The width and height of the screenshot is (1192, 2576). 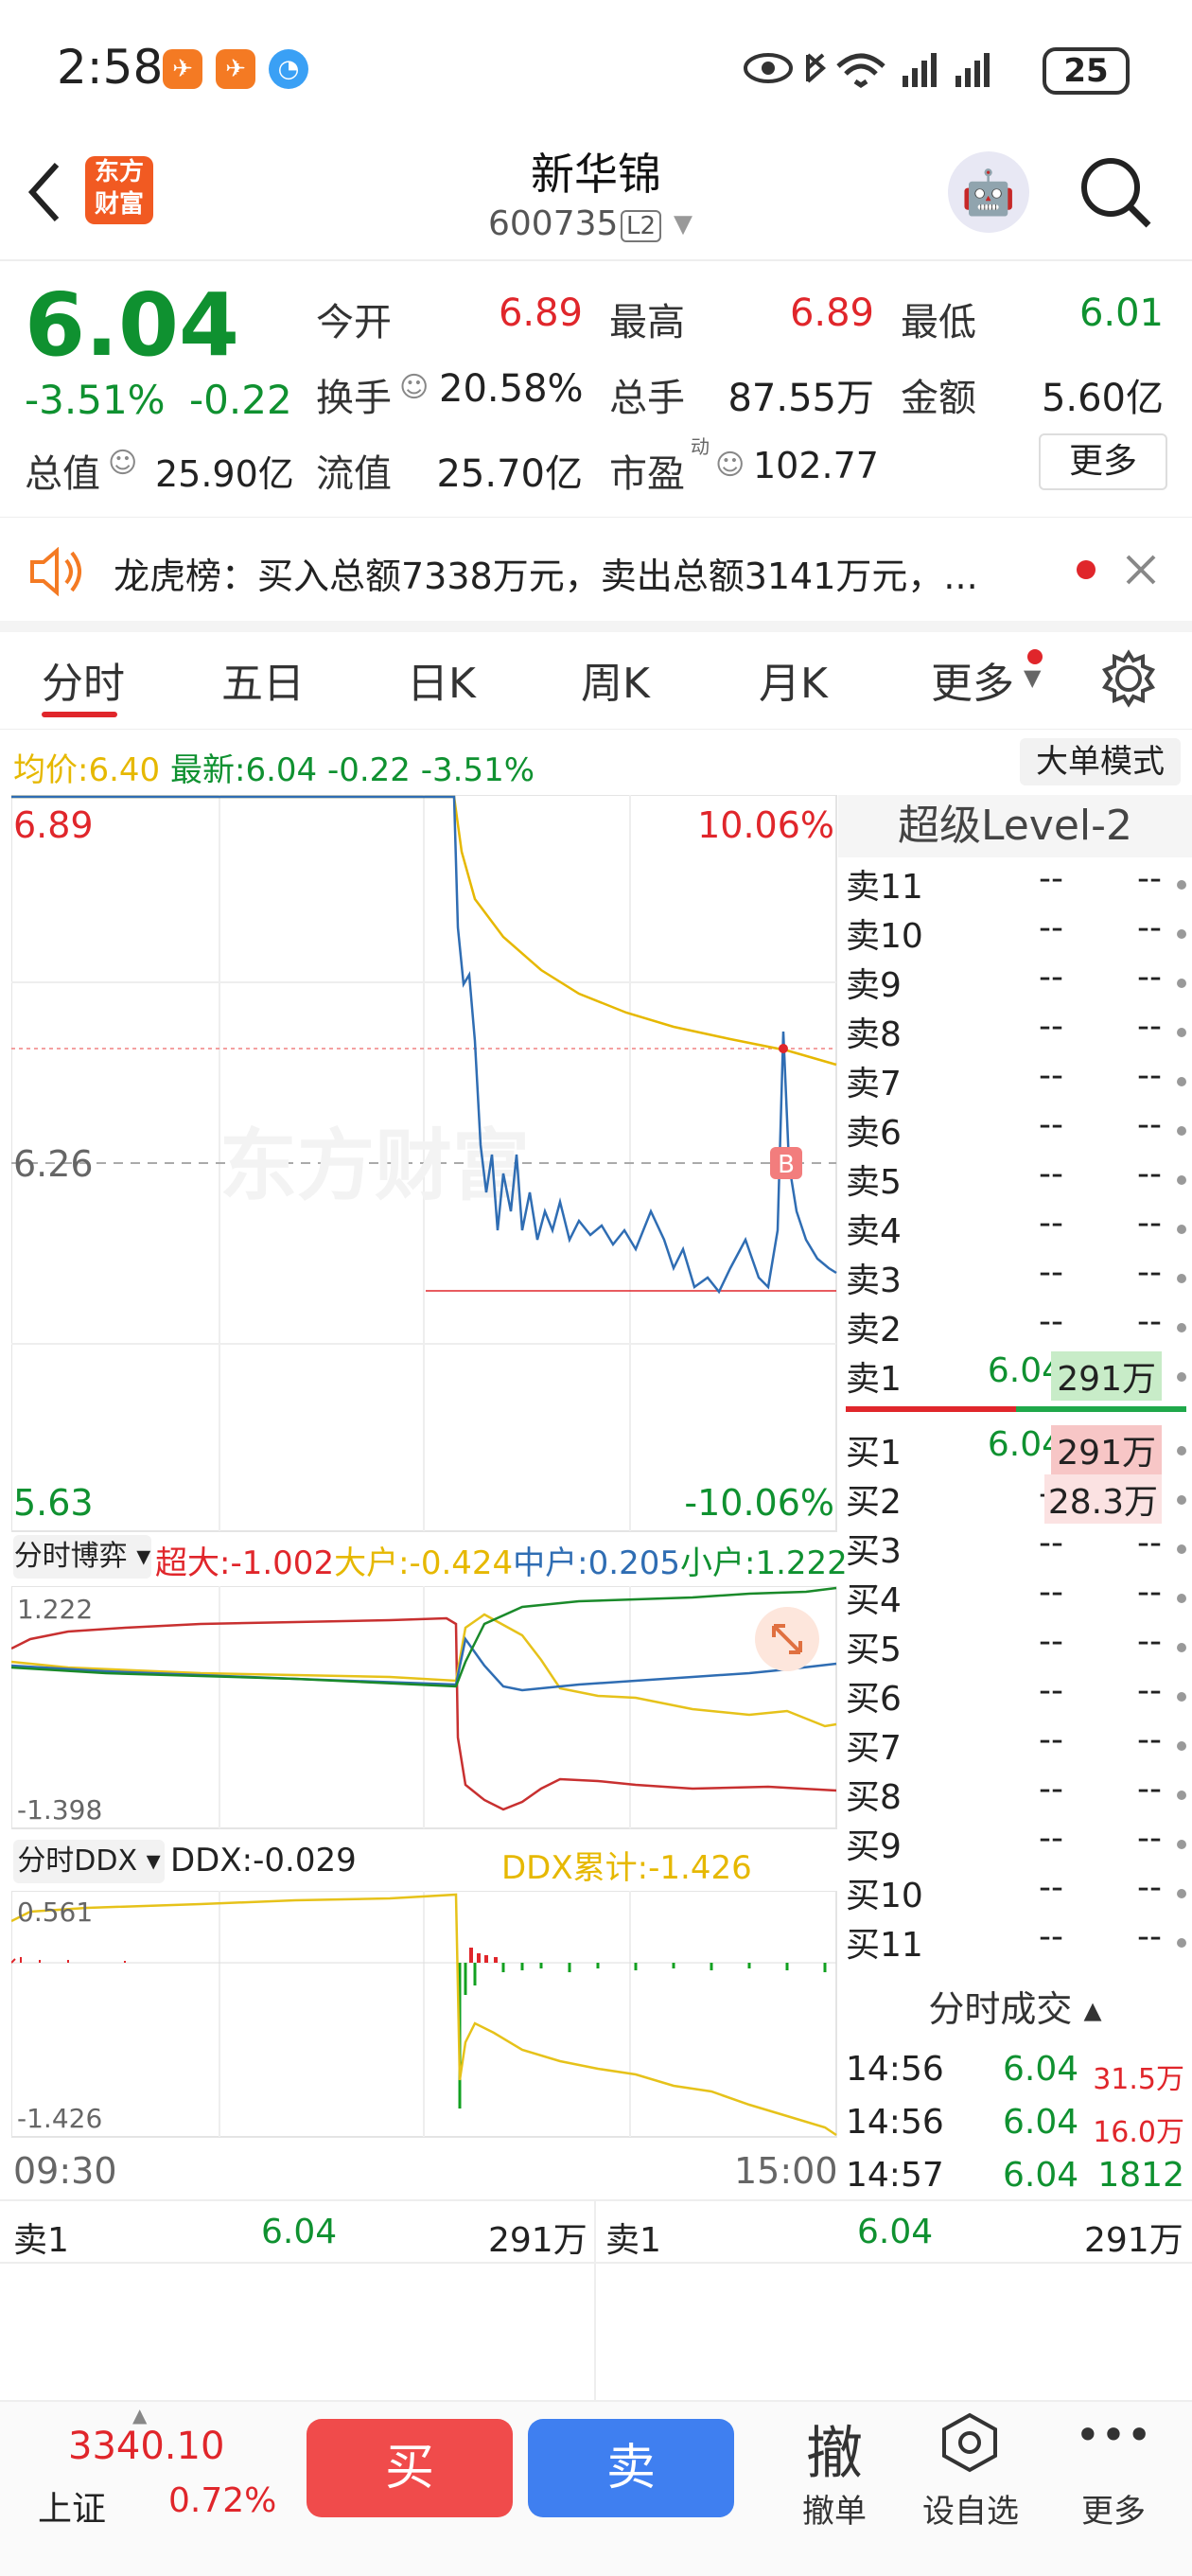 I want to click on ddx-cum-number: -1.426, so click(x=700, y=1868).